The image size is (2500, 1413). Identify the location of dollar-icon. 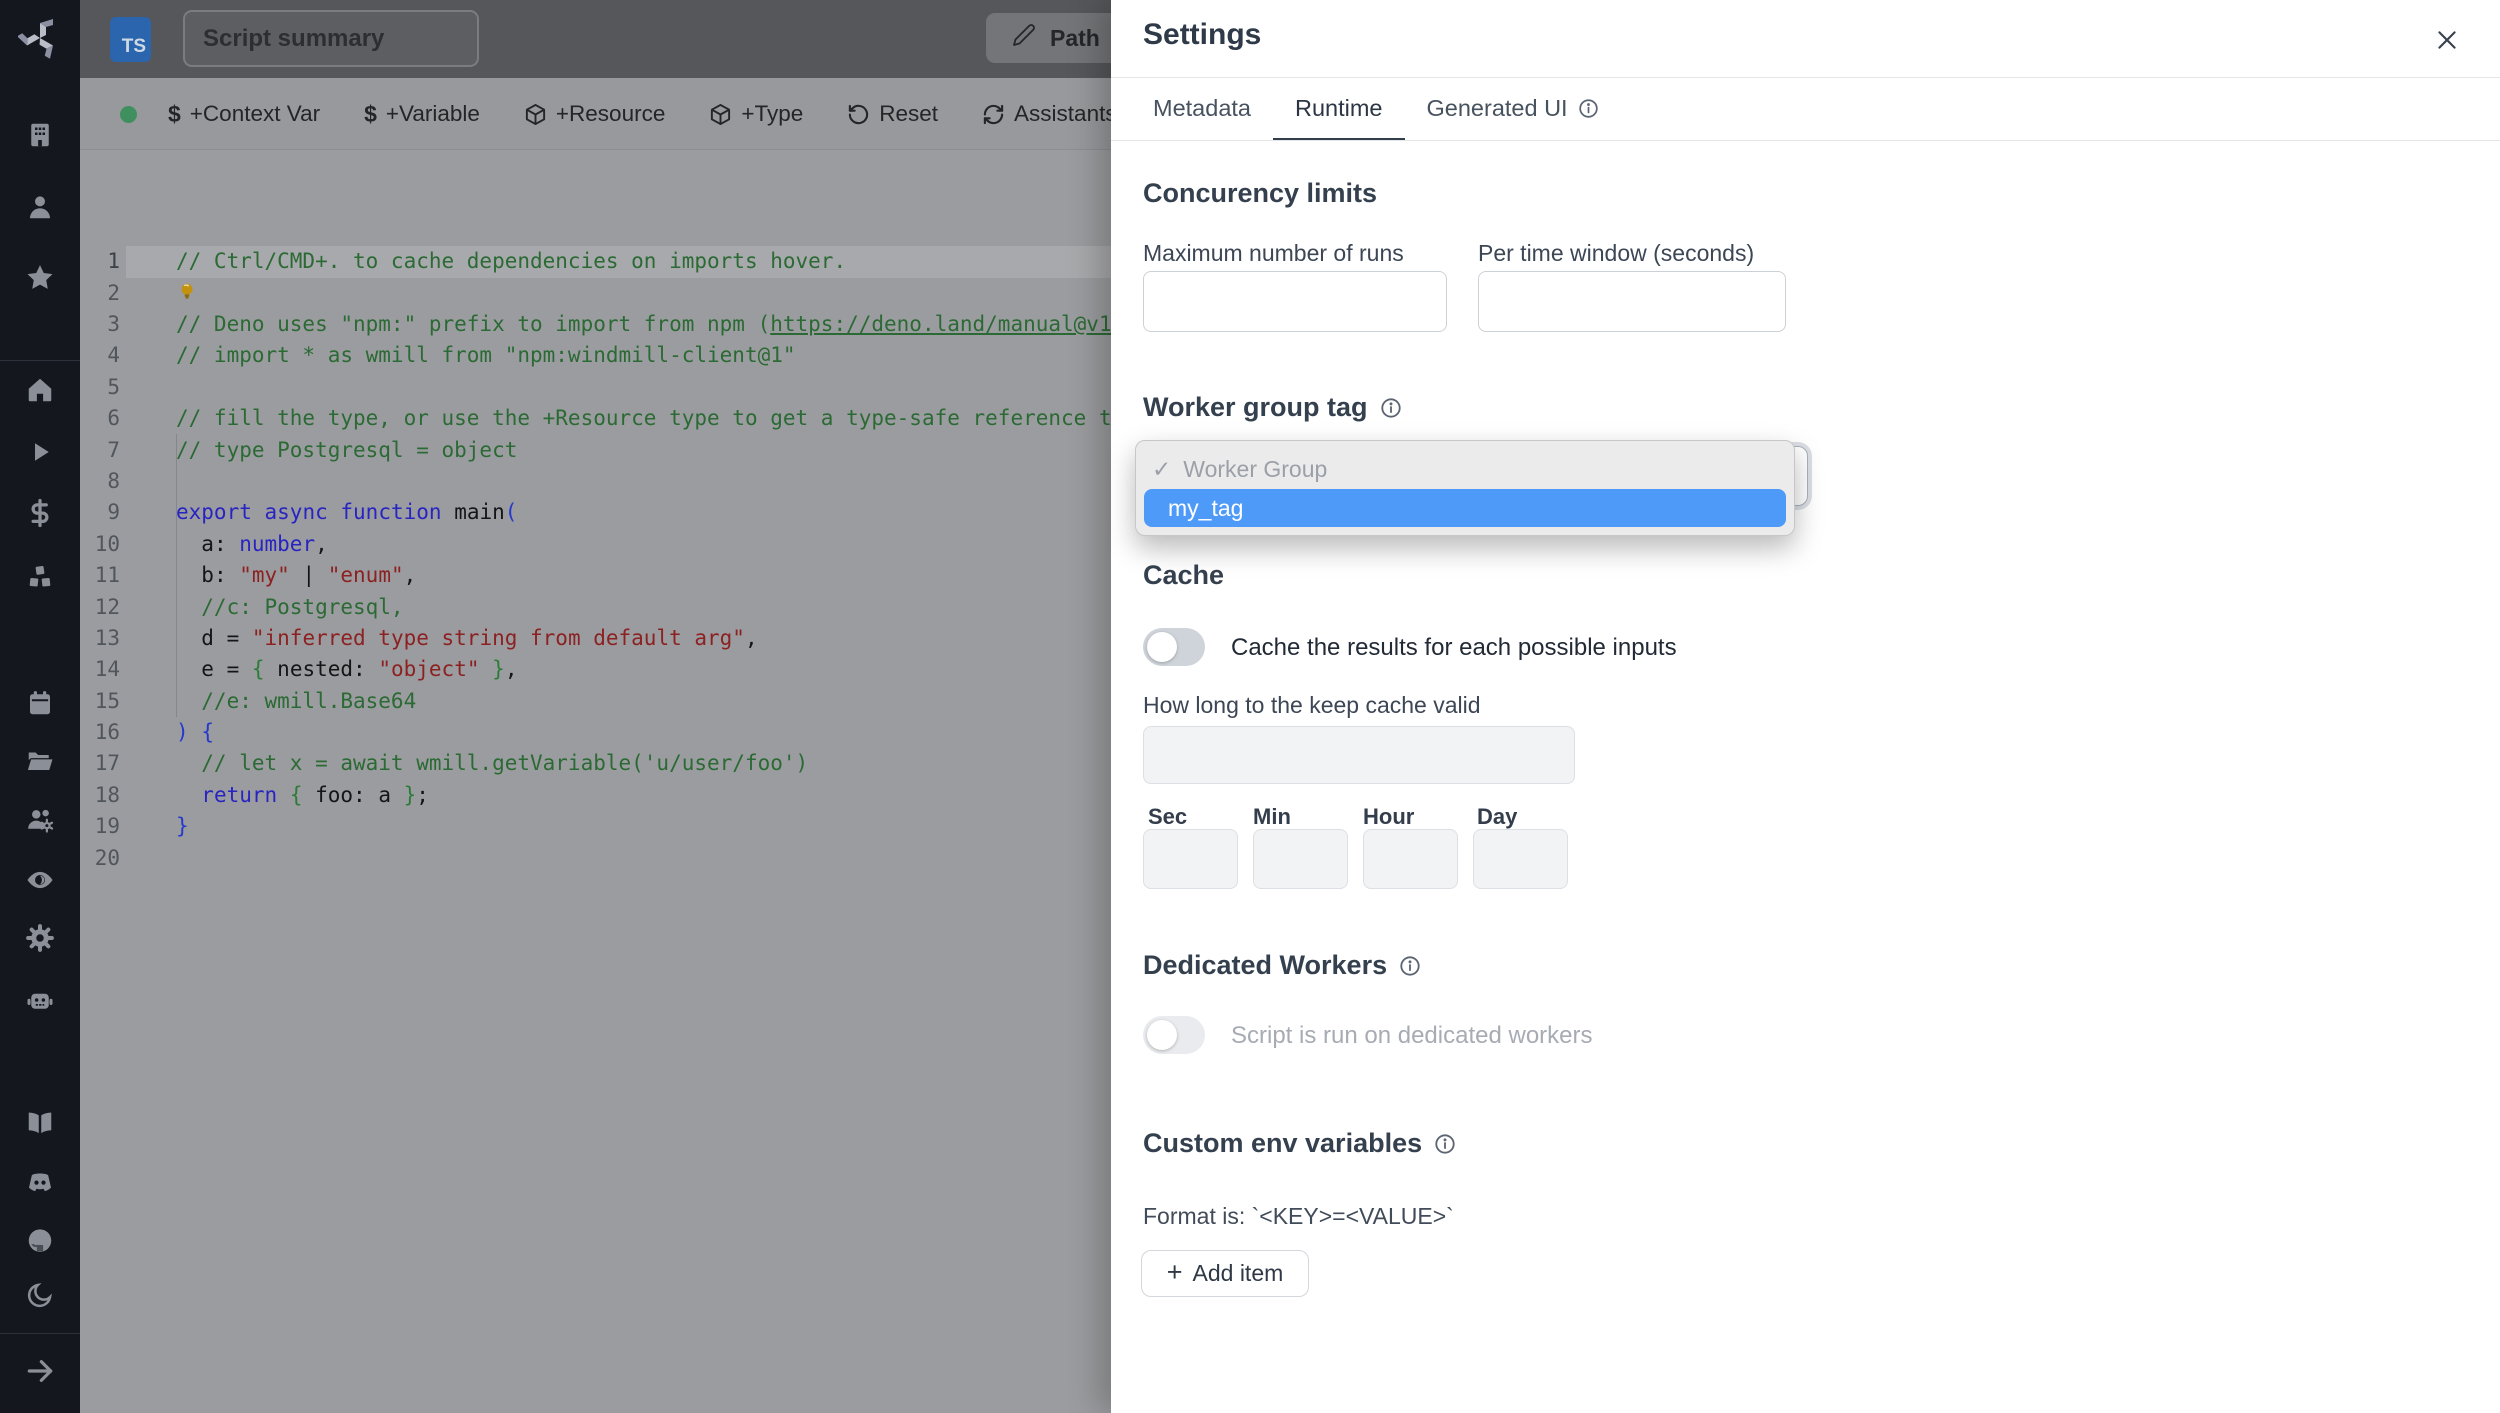
(40, 513).